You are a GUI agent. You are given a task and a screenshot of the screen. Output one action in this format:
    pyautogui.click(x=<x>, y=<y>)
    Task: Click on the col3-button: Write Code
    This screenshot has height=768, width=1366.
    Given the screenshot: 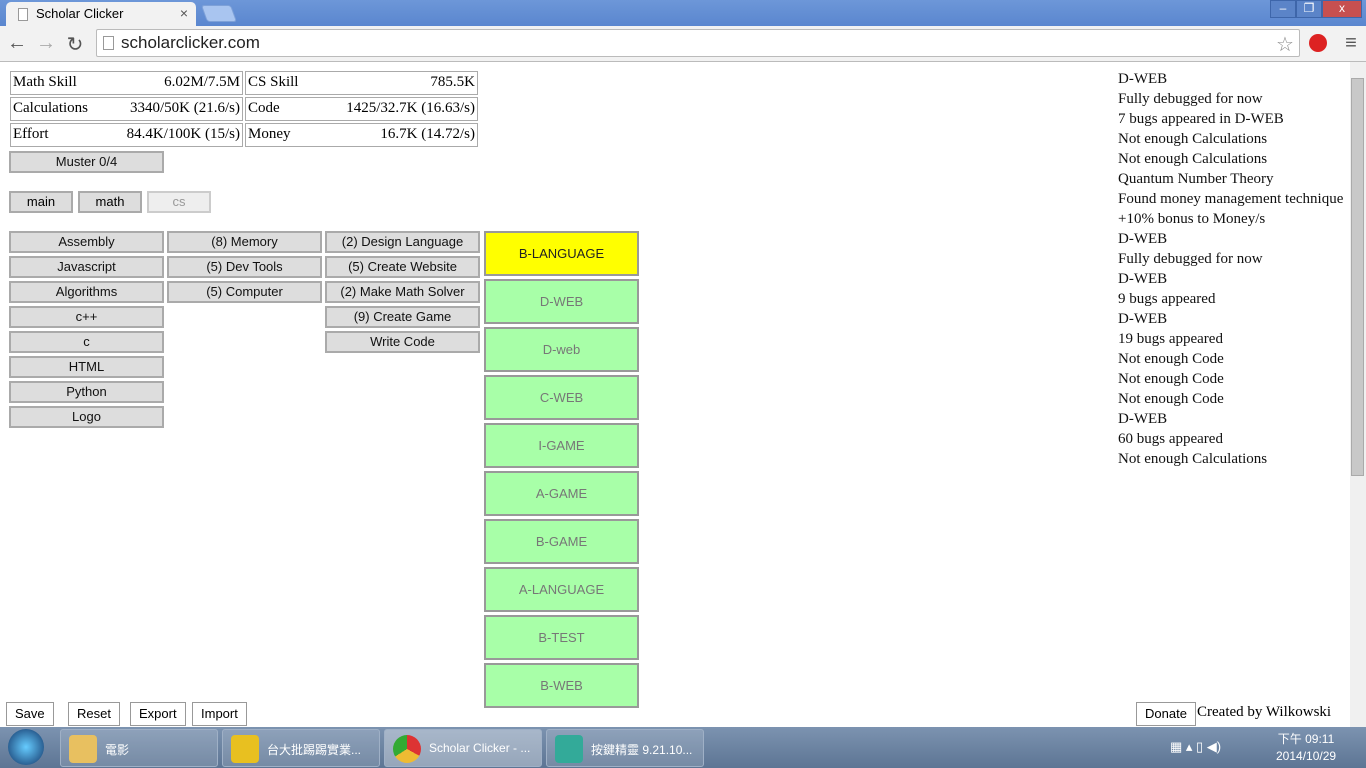 What is the action you would take?
    pyautogui.click(x=402, y=342)
    